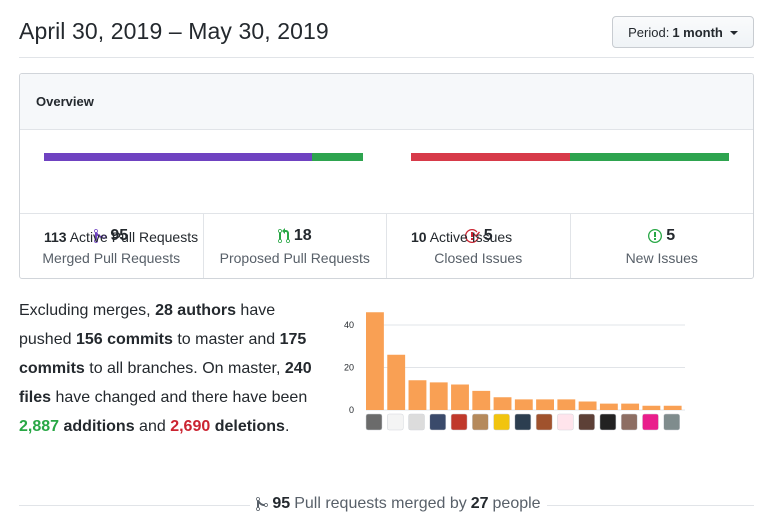  Describe the element at coordinates (671, 235) in the screenshot. I see `new-issues-count: 5` at that location.